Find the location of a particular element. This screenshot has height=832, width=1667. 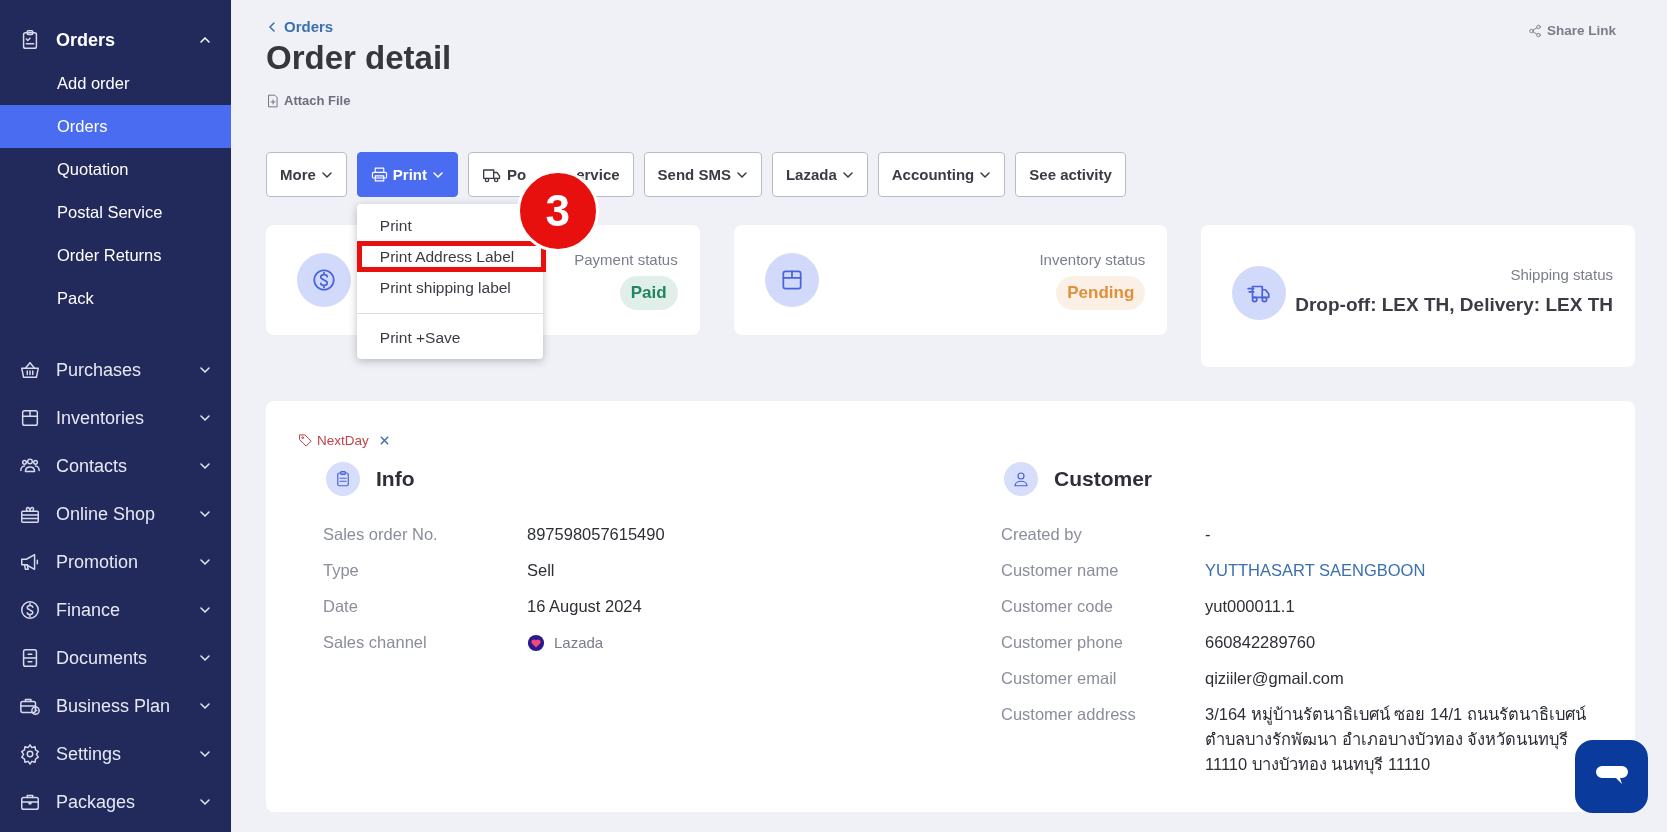

sidebar-group-item: Packages is located at coordinates (115, 802).